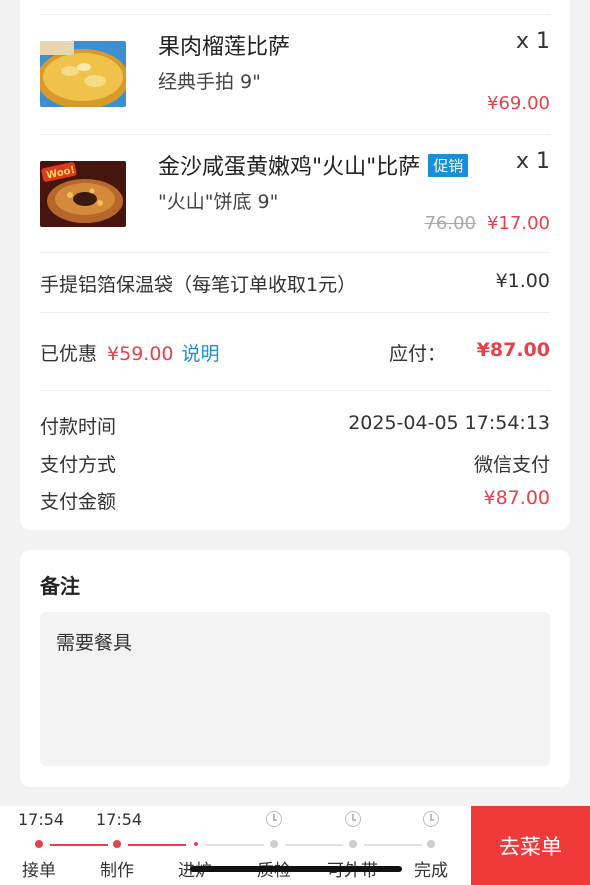 This screenshot has width=590, height=885. I want to click on discount-label: 已优惠, so click(69, 354).